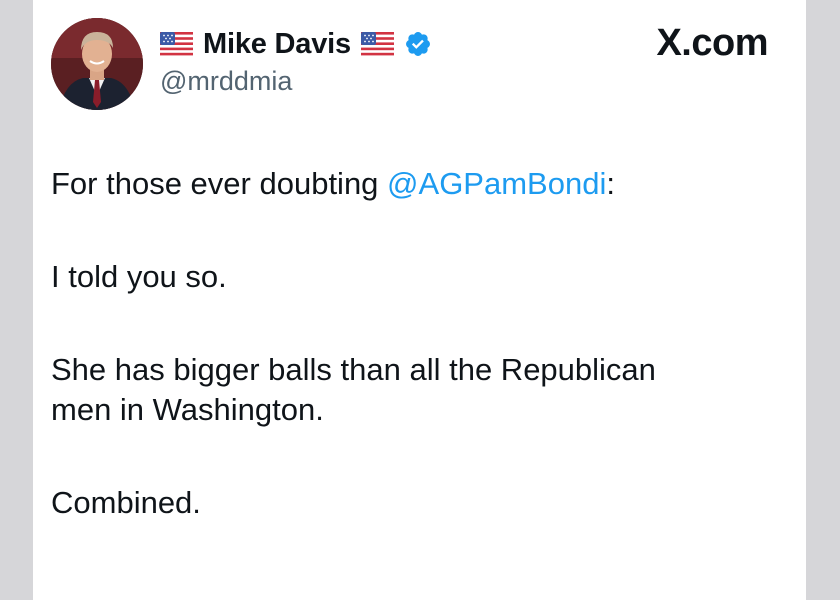 The height and width of the screenshot is (600, 840). I want to click on tweet-paragraph: I told you so., so click(139, 276).